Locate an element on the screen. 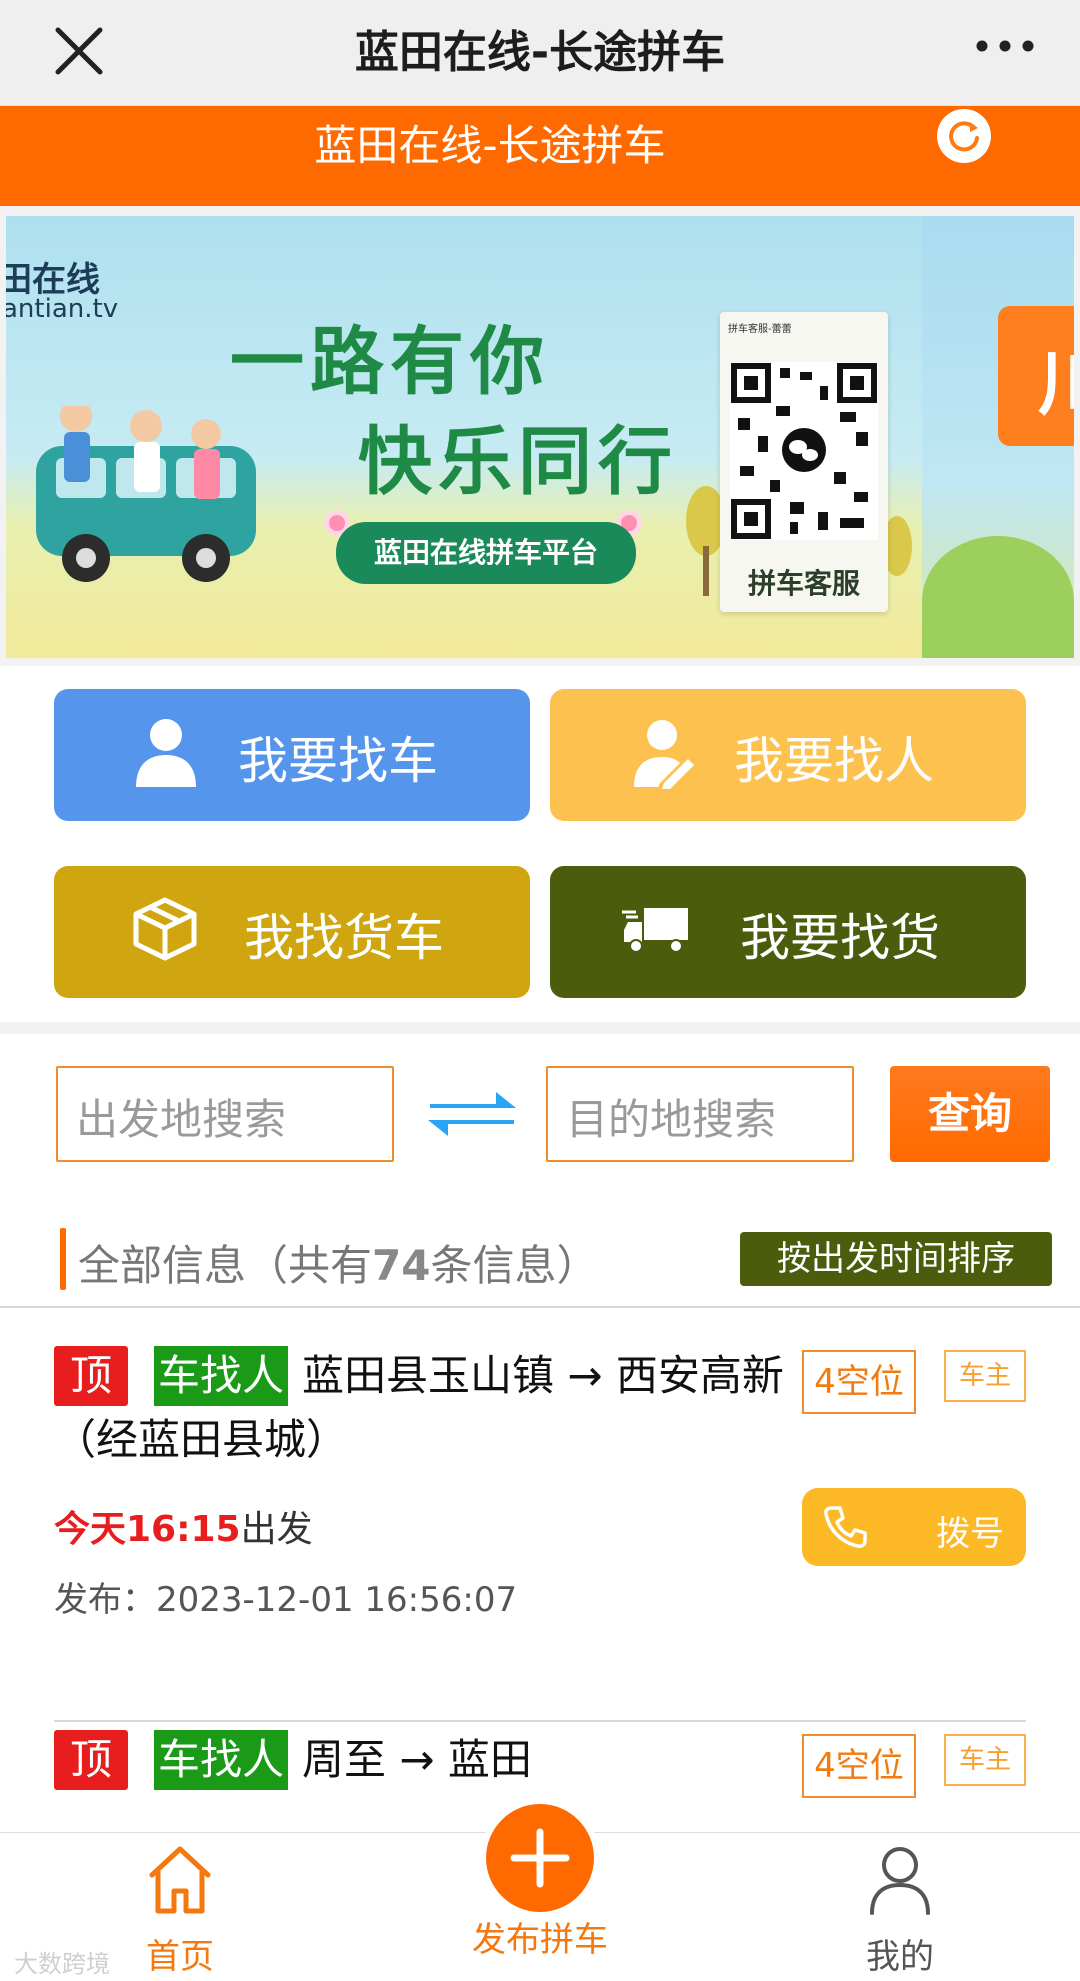 This screenshot has width=1080, height=1981. refresh-icon is located at coordinates (964, 136).